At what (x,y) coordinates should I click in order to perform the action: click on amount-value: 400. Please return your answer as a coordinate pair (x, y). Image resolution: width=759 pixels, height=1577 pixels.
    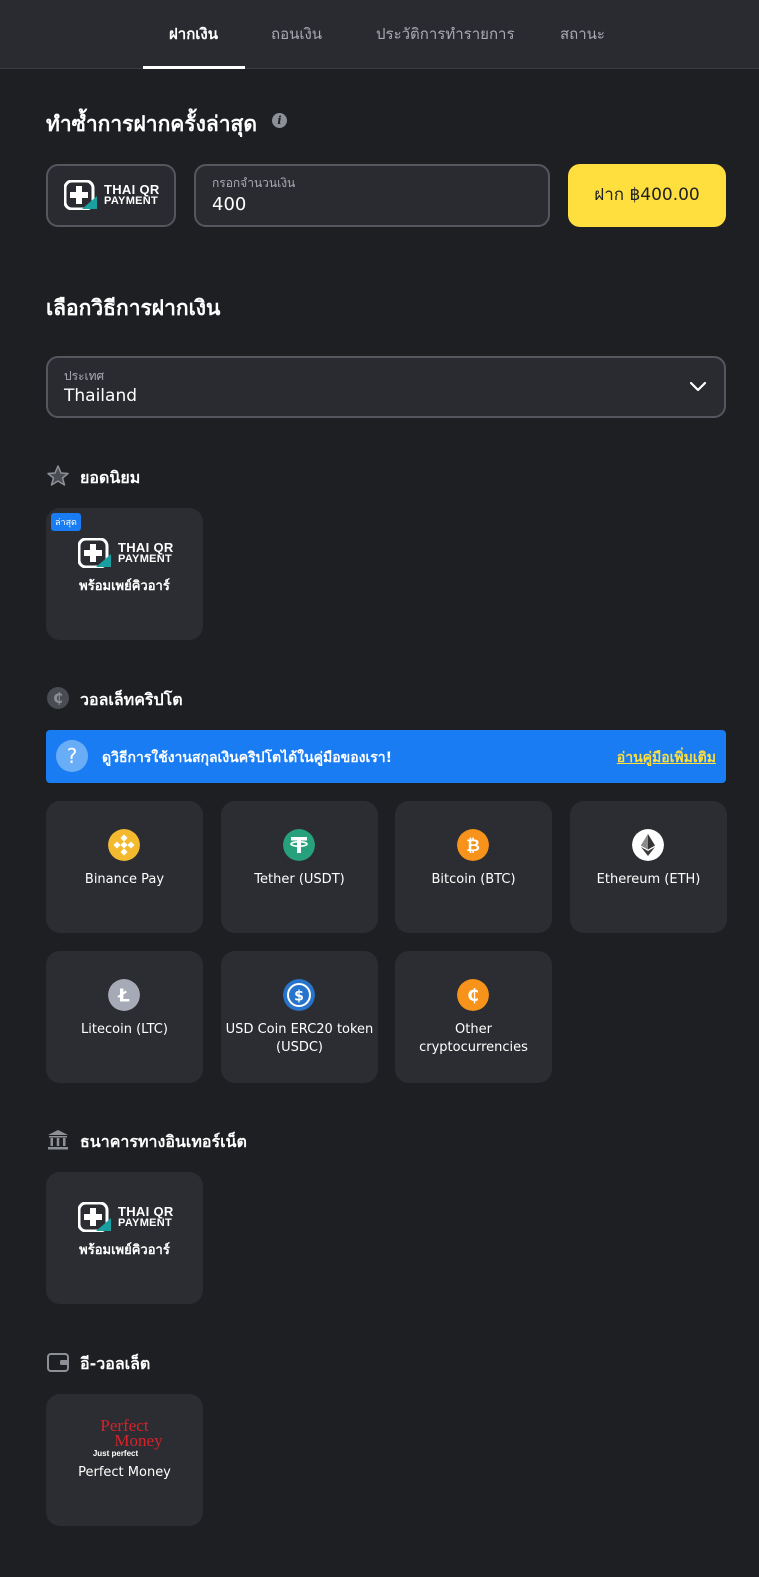
    Looking at the image, I should click on (229, 204).